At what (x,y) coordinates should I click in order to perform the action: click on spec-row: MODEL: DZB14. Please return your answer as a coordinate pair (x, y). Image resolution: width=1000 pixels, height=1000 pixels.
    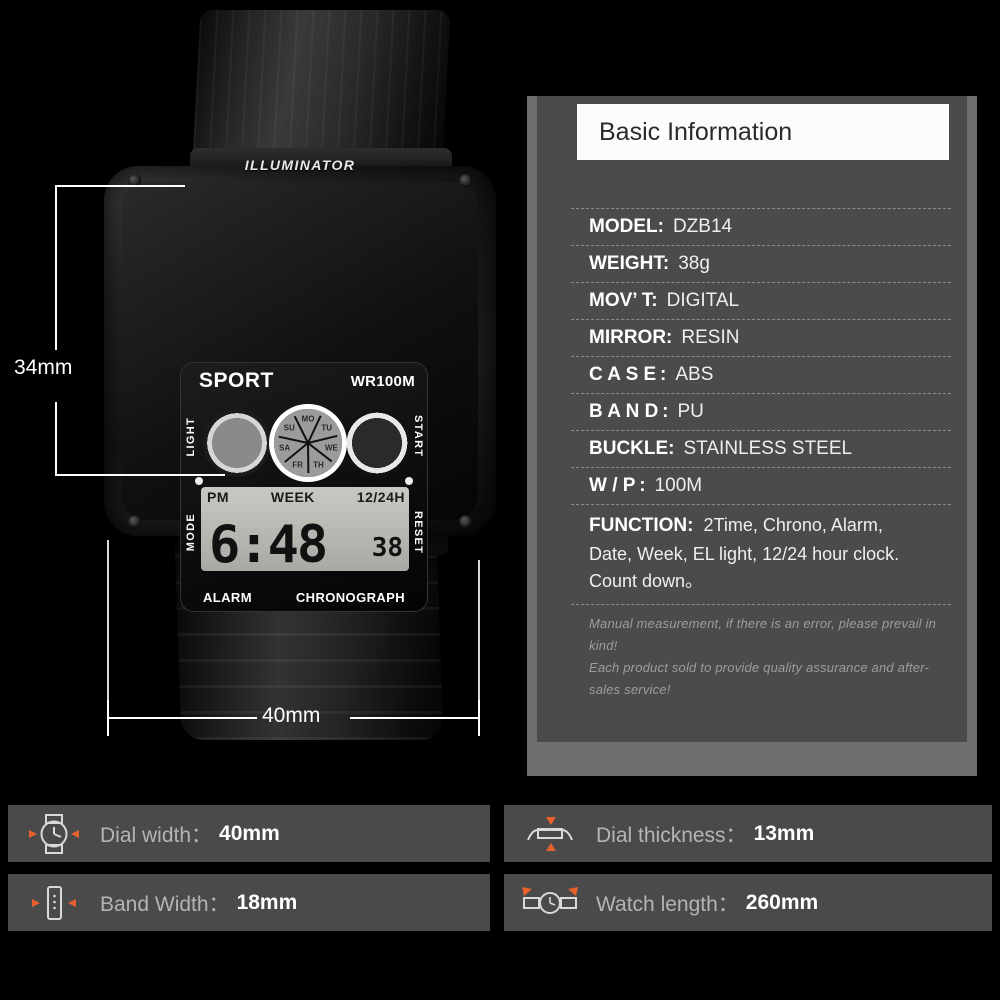
    Looking at the image, I should click on (761, 226).